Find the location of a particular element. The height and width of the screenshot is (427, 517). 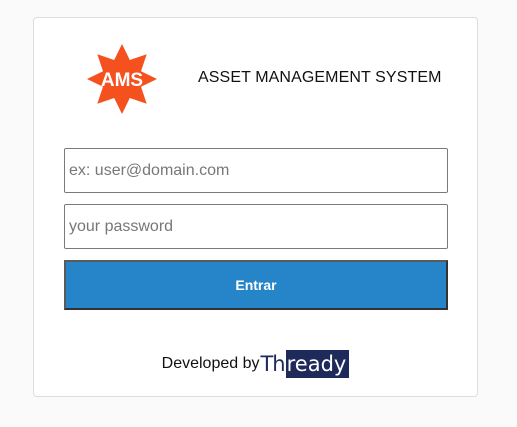

footer-credit: Developed byThready is located at coordinates (255, 364).